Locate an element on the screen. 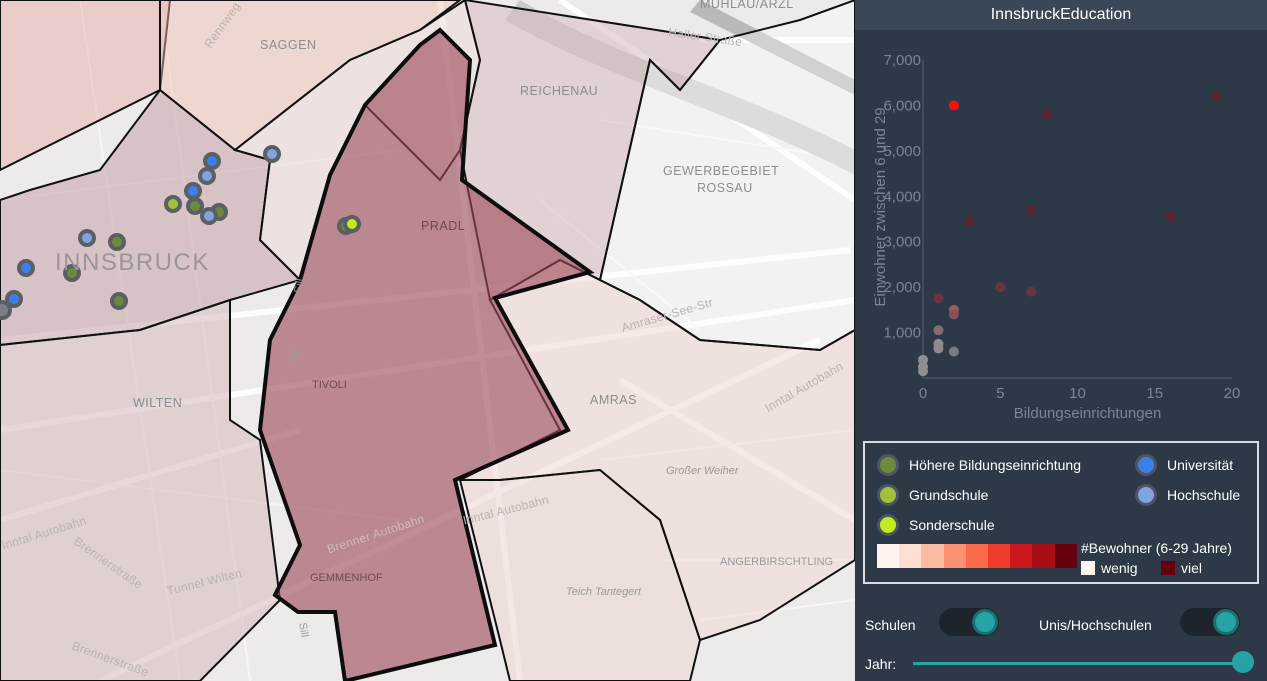 The width and height of the screenshot is (1267, 681). scatter-points is located at coordinates (1070, 234).